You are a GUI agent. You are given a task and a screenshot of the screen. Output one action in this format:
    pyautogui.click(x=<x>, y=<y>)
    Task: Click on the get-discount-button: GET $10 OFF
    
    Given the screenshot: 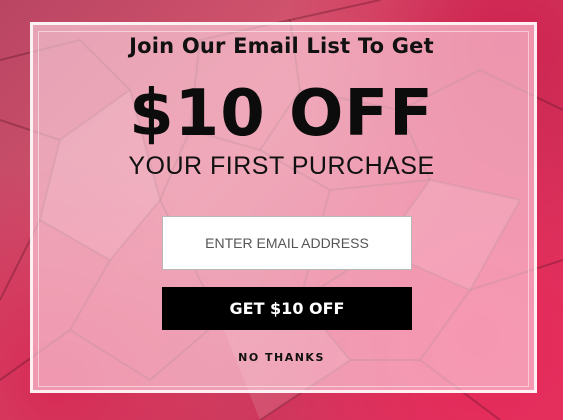 What is the action you would take?
    pyautogui.click(x=287, y=308)
    